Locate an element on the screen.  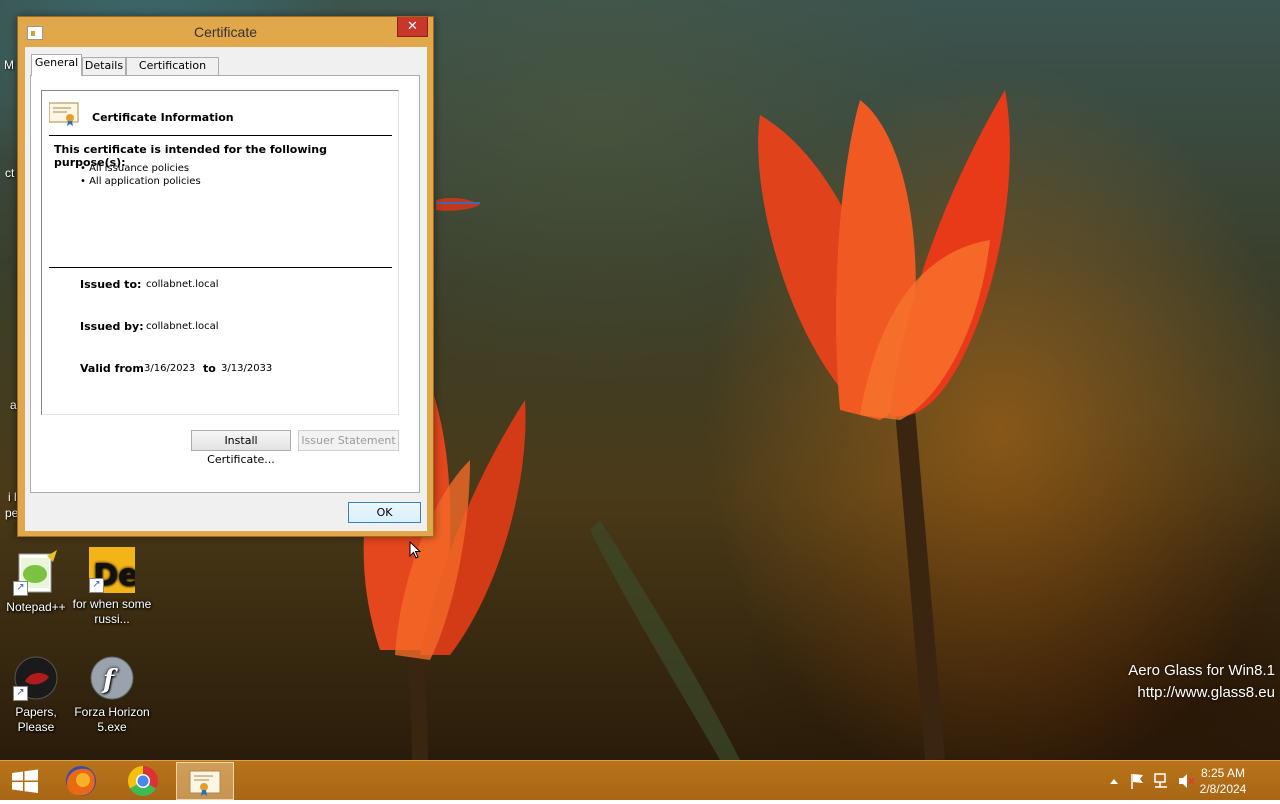
action-center-button is located at coordinates (1138, 781).